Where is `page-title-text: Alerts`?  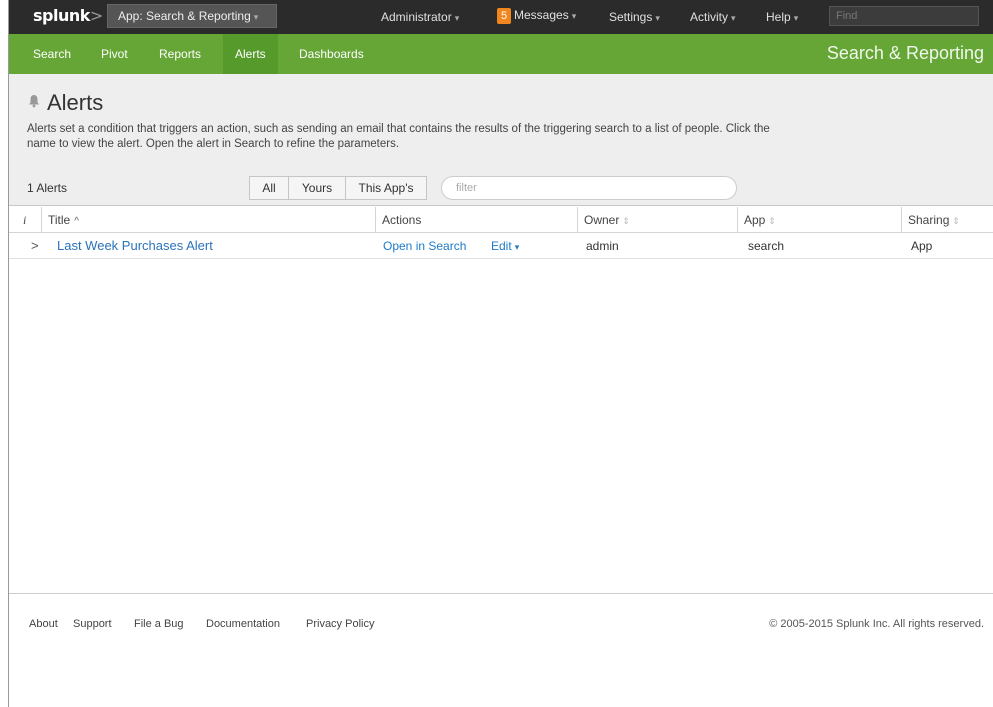 page-title-text: Alerts is located at coordinates (75, 102).